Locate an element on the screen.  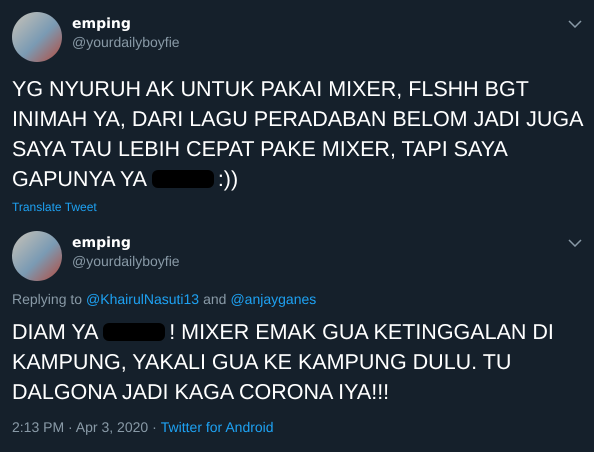
mention-link: @anjayganes is located at coordinates (273, 299).